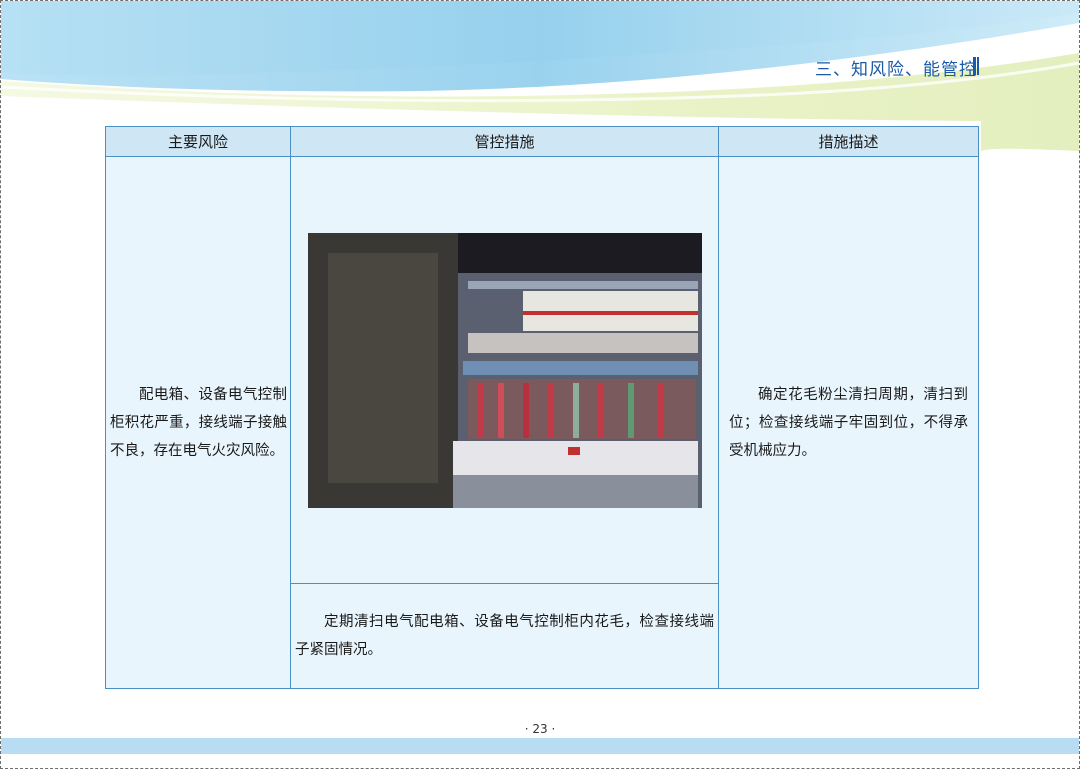 This screenshot has width=1080, height=769. What do you see at coordinates (540, 729) in the screenshot?
I see `page-number: · 23 ·` at bounding box center [540, 729].